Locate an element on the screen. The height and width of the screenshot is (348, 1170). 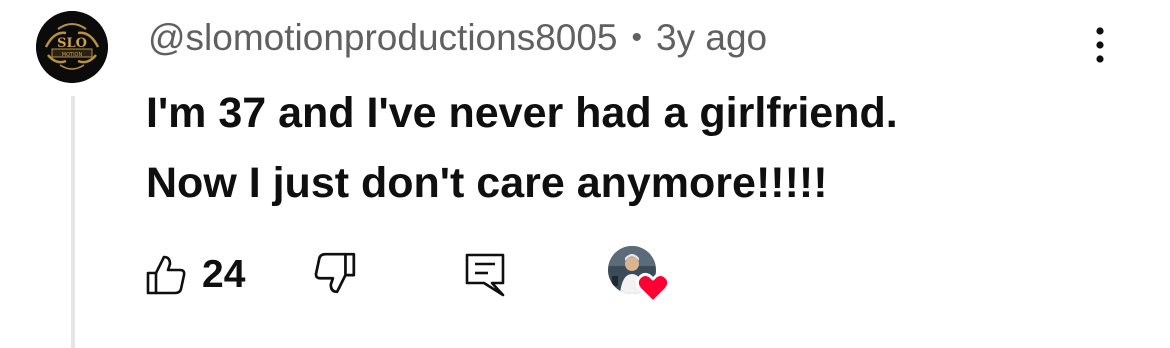
comment-text-line-2: Now I just don't care anymore!!!!! is located at coordinates (487, 183).